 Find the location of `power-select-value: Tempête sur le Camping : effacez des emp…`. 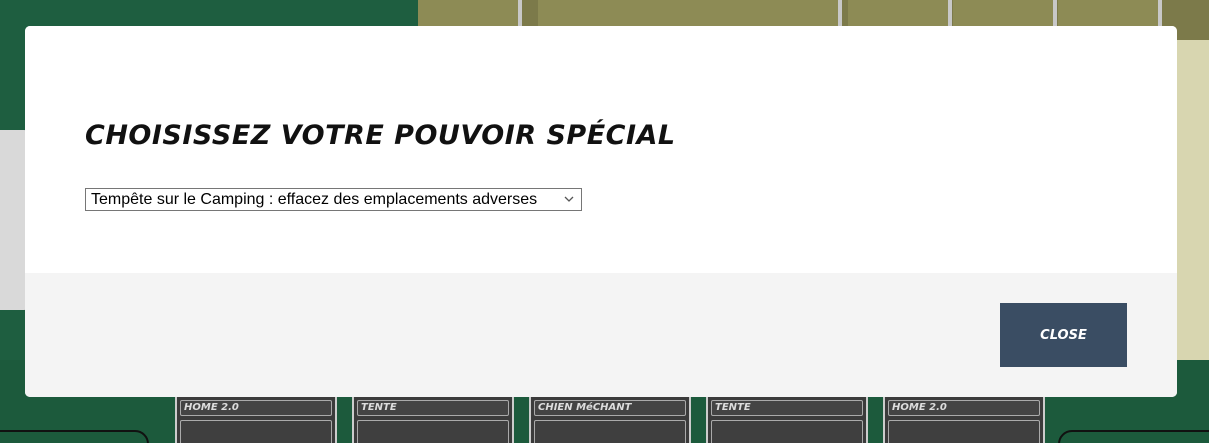

power-select-value: Tempête sur le Camping : effacez des emp… is located at coordinates (314, 199).